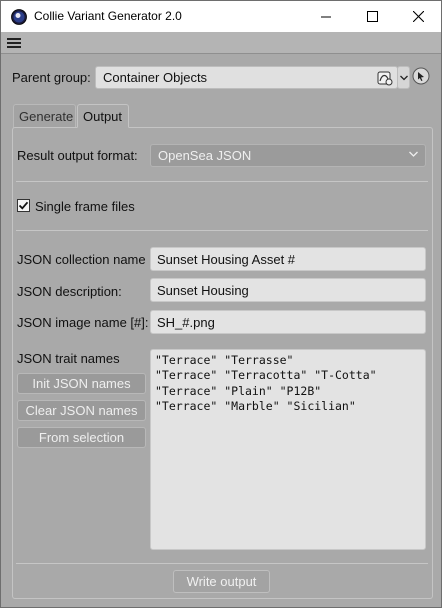 The height and width of the screenshot is (608, 442). What do you see at coordinates (108, 16) in the screenshot?
I see `window-title: Collie Variant Generator 2.0` at bounding box center [108, 16].